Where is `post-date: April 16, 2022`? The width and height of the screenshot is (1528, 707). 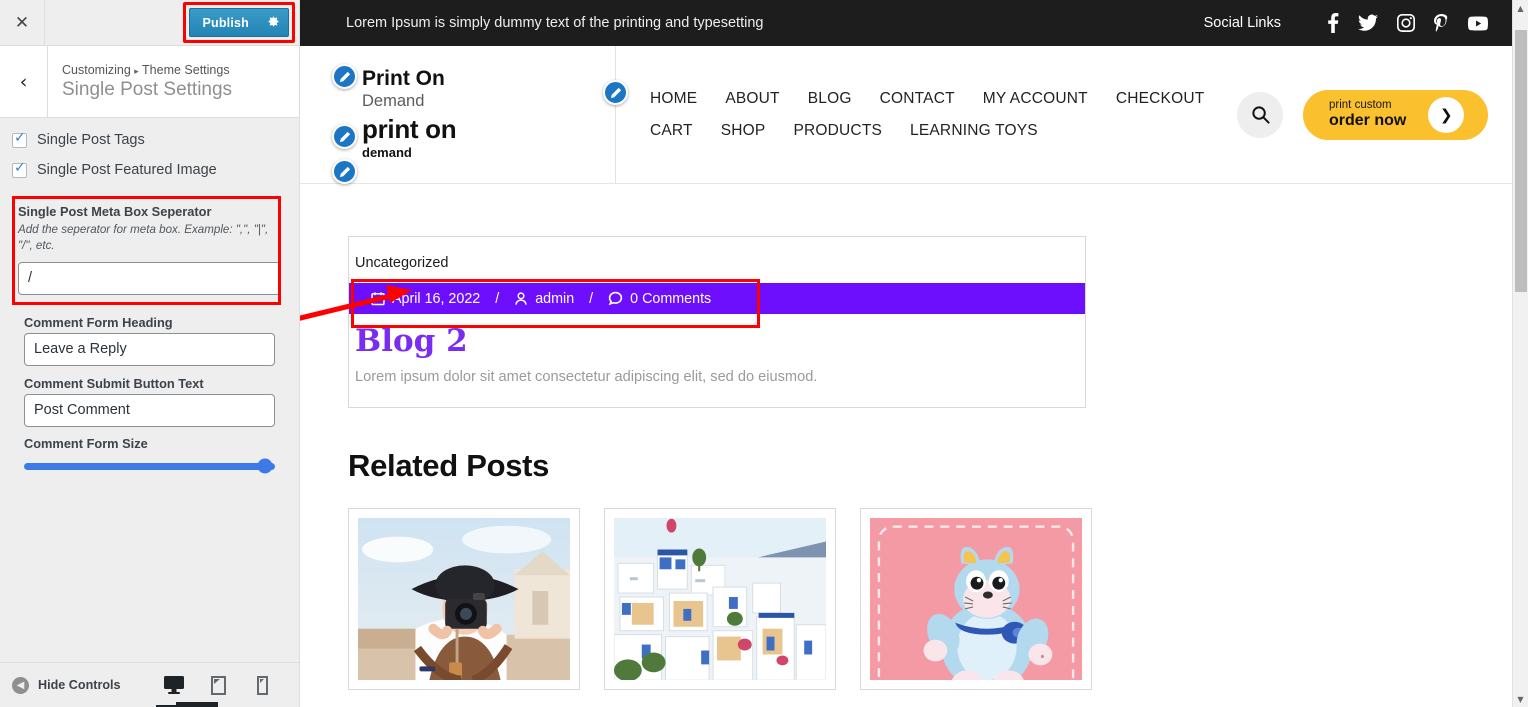
post-date: April 16, 2022 is located at coordinates (425, 299).